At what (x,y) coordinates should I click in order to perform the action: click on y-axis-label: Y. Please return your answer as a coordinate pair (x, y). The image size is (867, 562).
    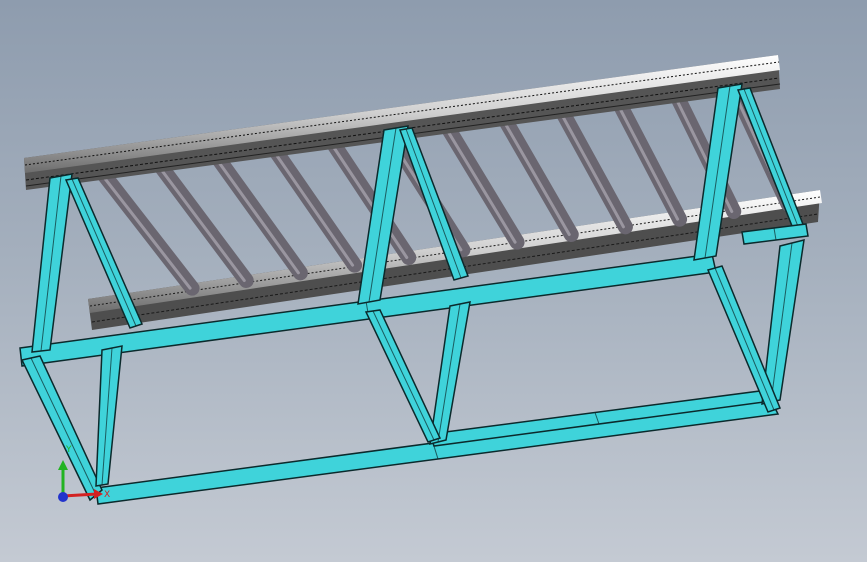
    Looking at the image, I should click on (68, 450).